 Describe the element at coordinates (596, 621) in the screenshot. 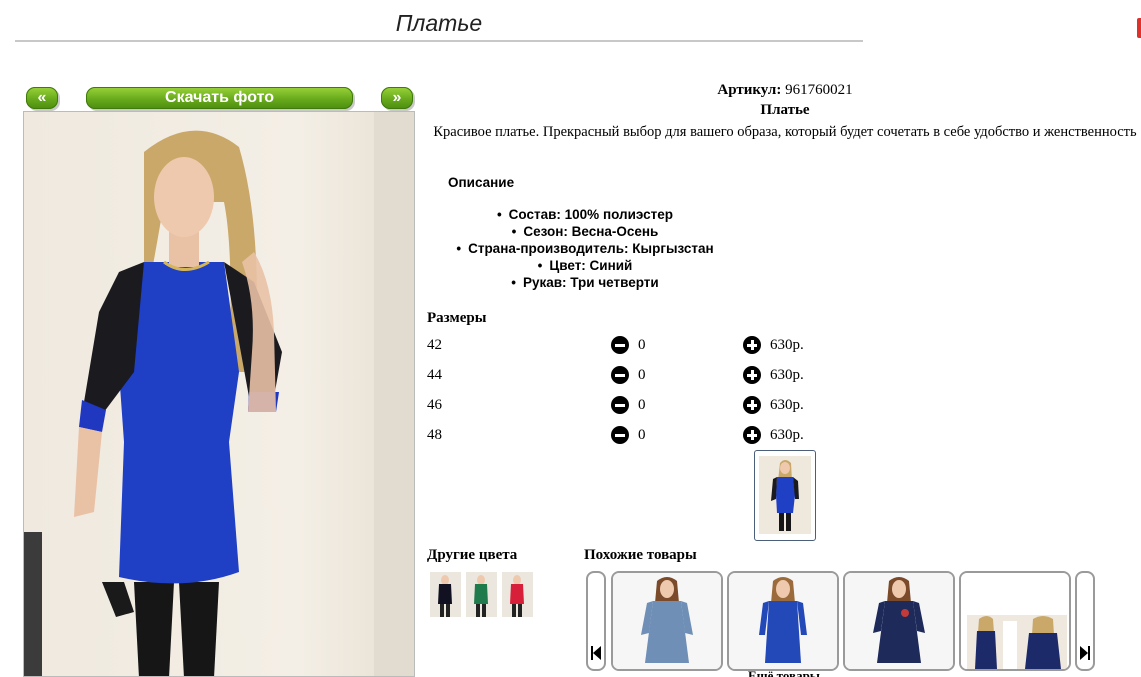

I see `carousel-prev-button` at that location.